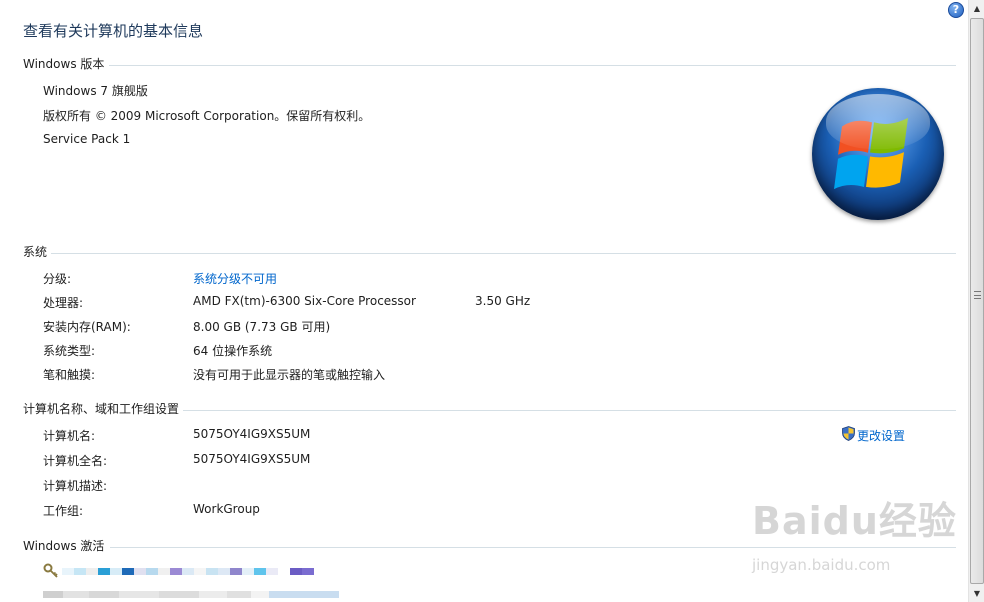  I want to click on section-header-computer-name: 计算机名称、域和工作组设置, so click(101, 409).